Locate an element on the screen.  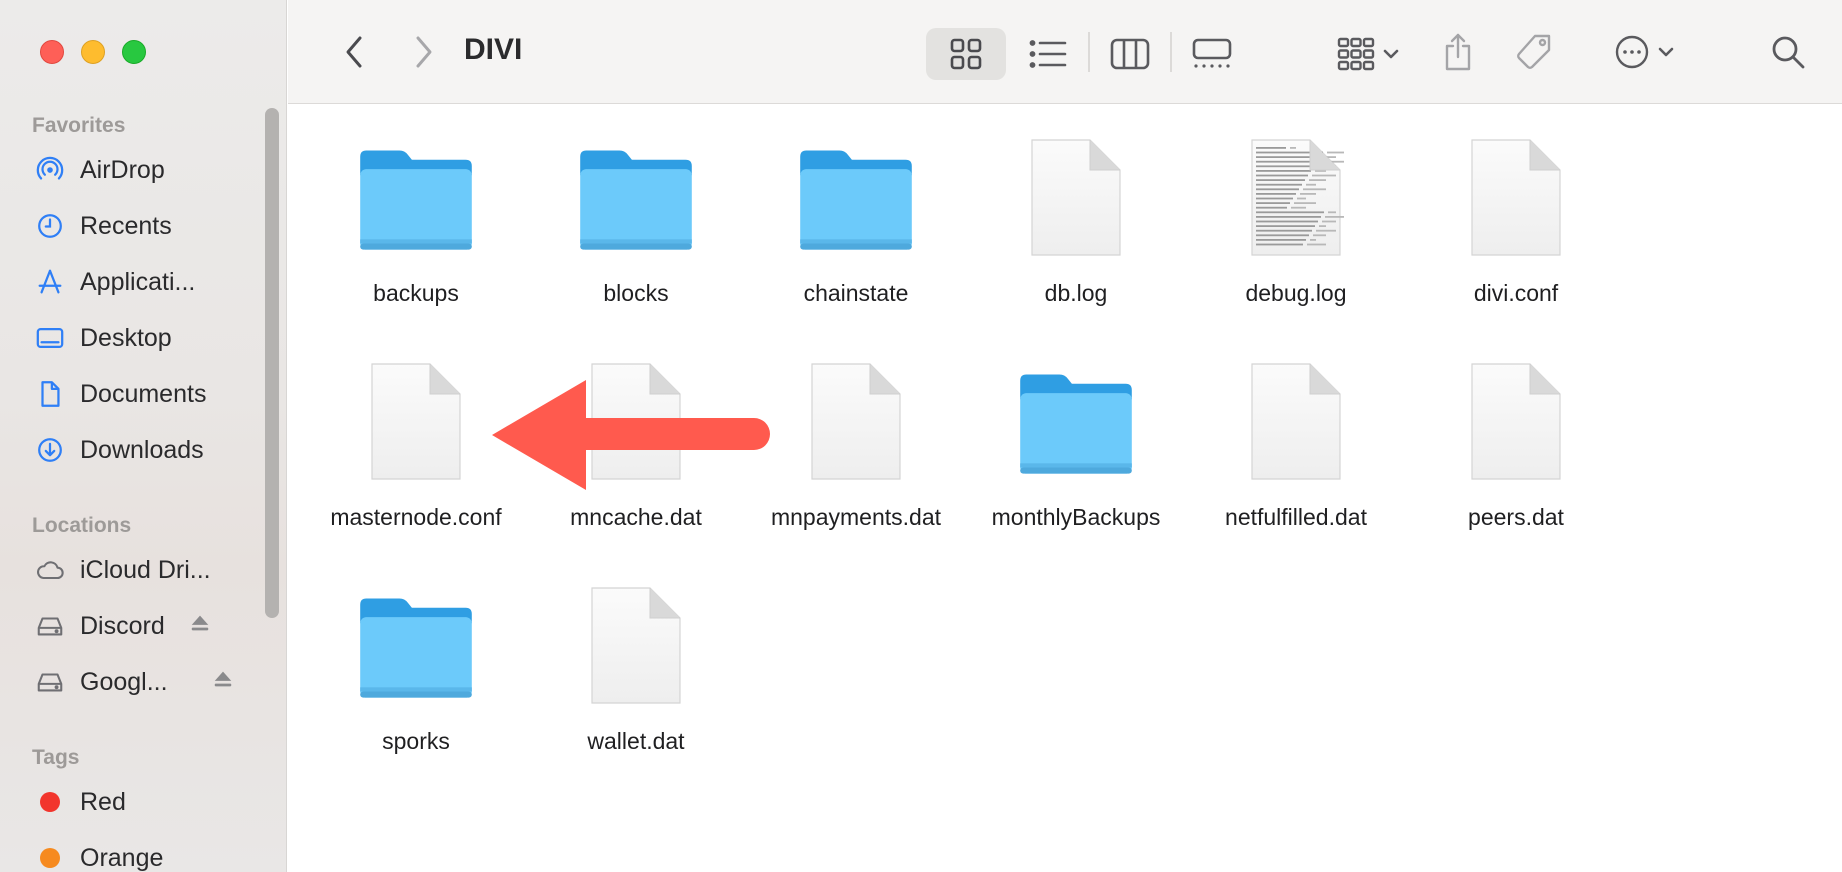
folder-item: sporks is located at coordinates (416, 668).